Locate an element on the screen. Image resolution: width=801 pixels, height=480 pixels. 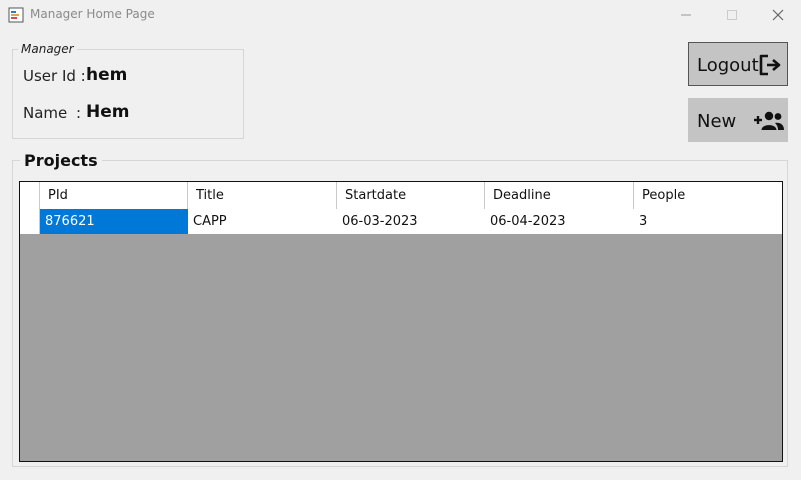
logout-button-label: Logout is located at coordinates (728, 65).